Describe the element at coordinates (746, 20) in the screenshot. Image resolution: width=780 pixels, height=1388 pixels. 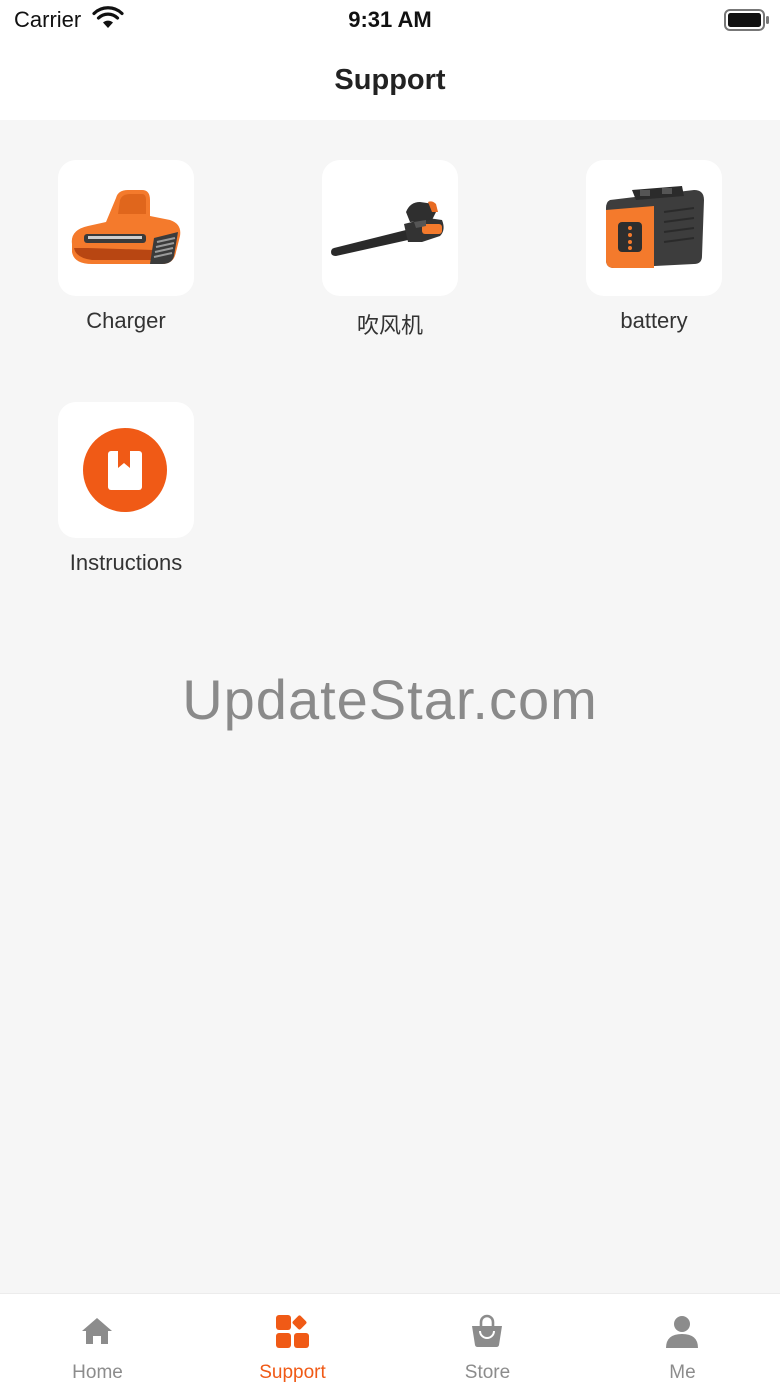
I see `battery-icon` at that location.